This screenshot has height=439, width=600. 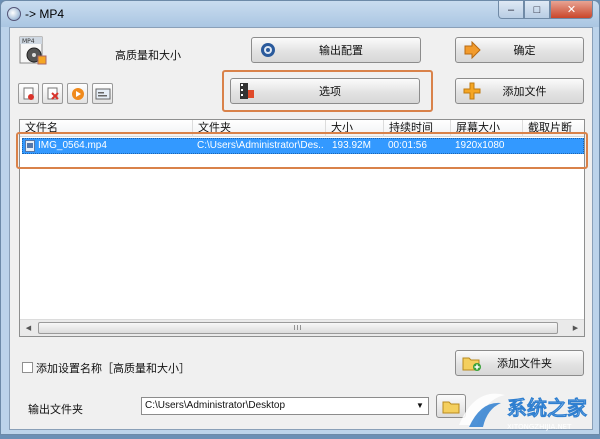 What do you see at coordinates (472, 50) in the screenshot?
I see `arrow-right-icon` at bounding box center [472, 50].